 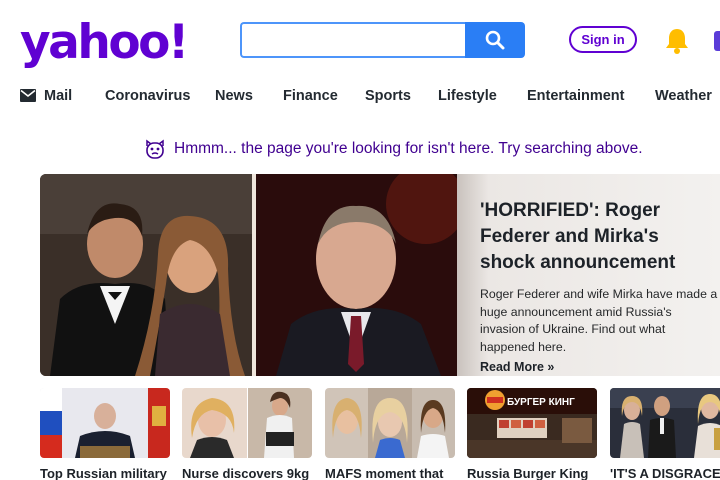 I want to click on story-card-image: БУРГЕР КИНГ, so click(x=532, y=423).